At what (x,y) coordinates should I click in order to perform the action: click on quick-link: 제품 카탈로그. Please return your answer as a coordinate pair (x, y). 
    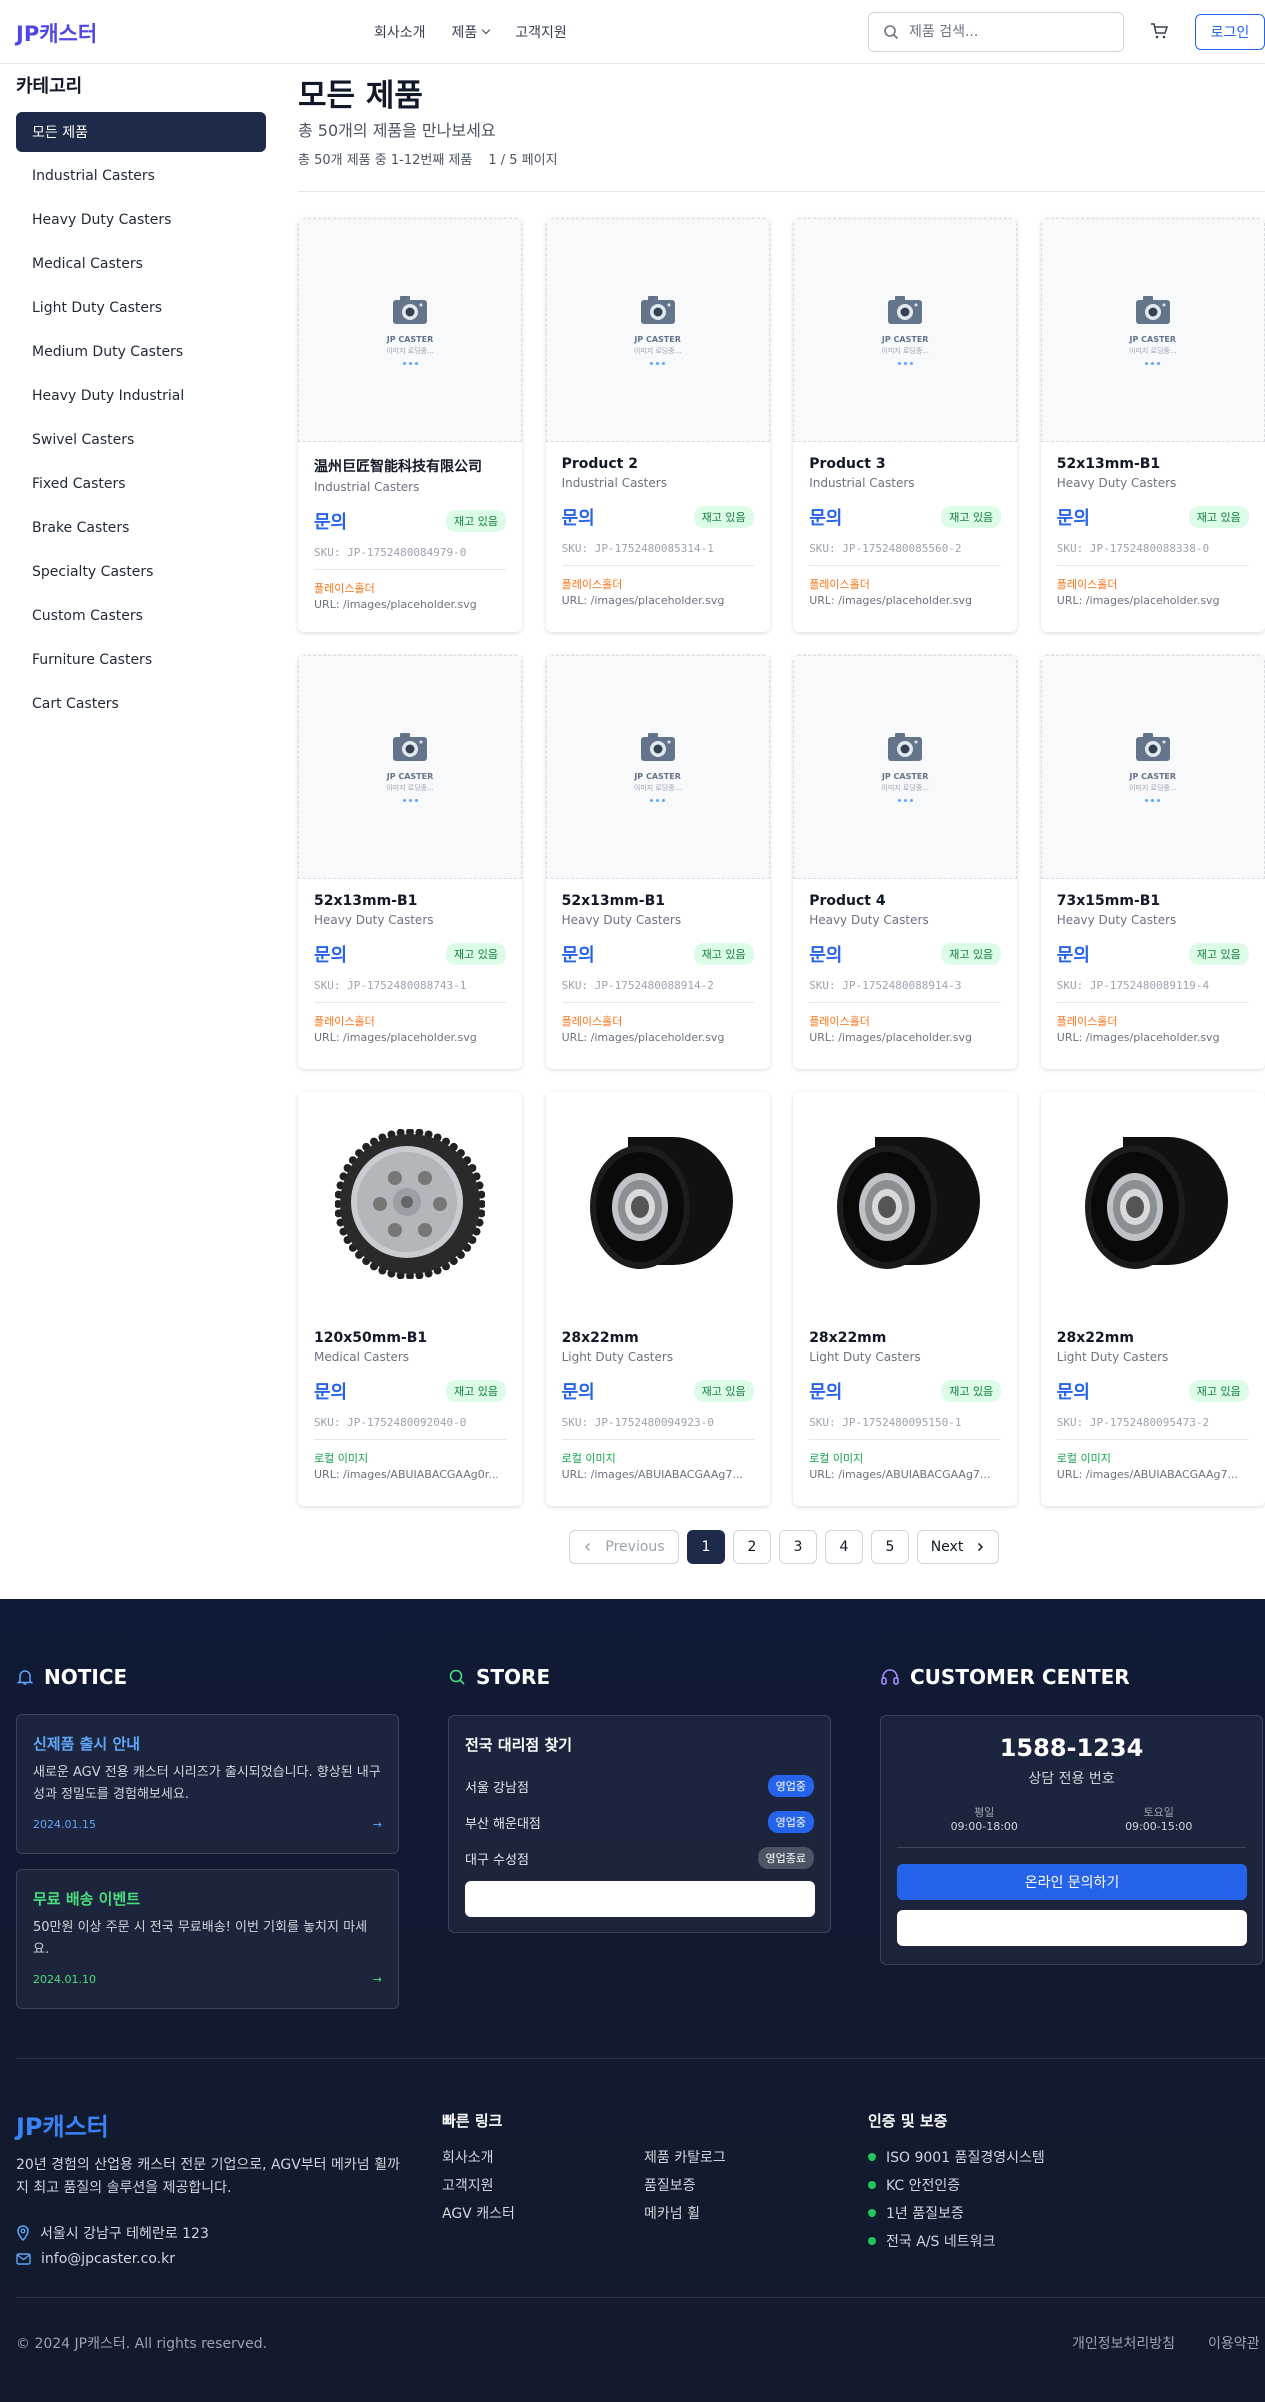
    Looking at the image, I should click on (685, 2157).